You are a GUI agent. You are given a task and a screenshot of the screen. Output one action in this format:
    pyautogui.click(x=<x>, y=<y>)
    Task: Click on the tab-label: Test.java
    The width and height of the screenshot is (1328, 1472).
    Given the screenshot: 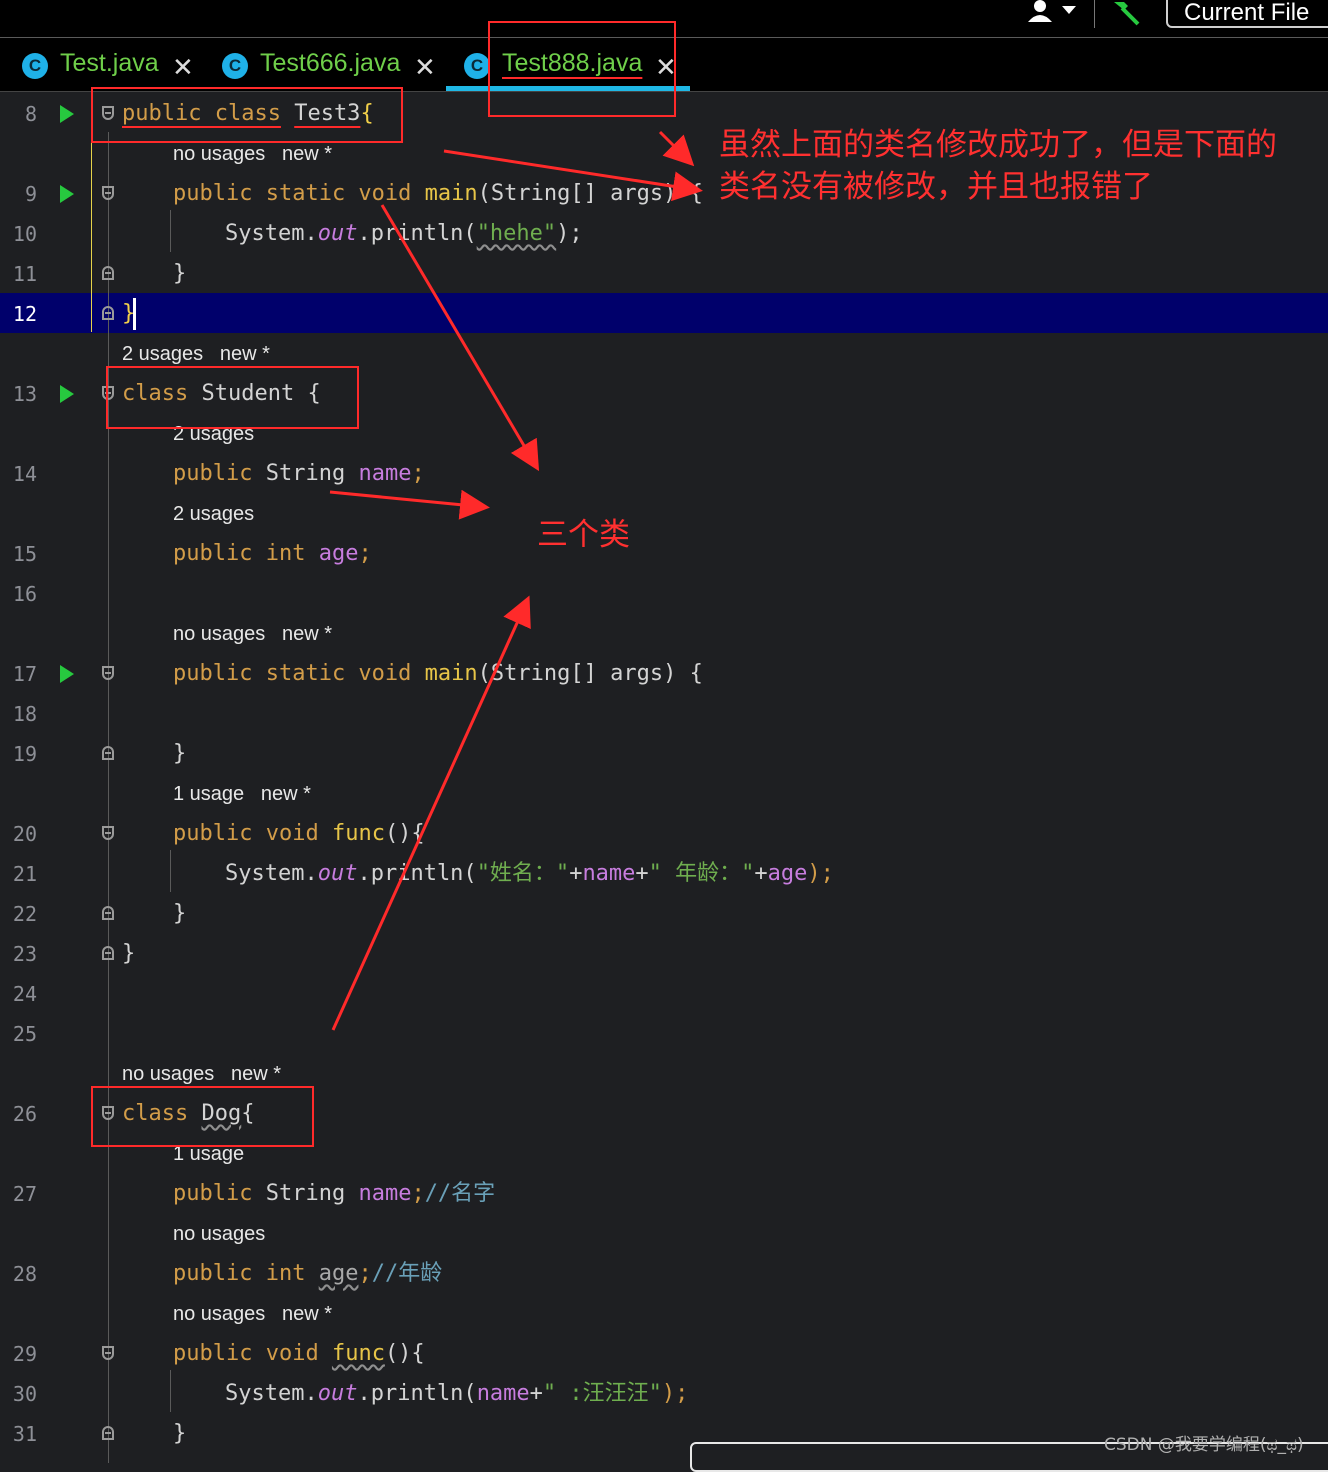 What is the action you would take?
    pyautogui.click(x=109, y=63)
    